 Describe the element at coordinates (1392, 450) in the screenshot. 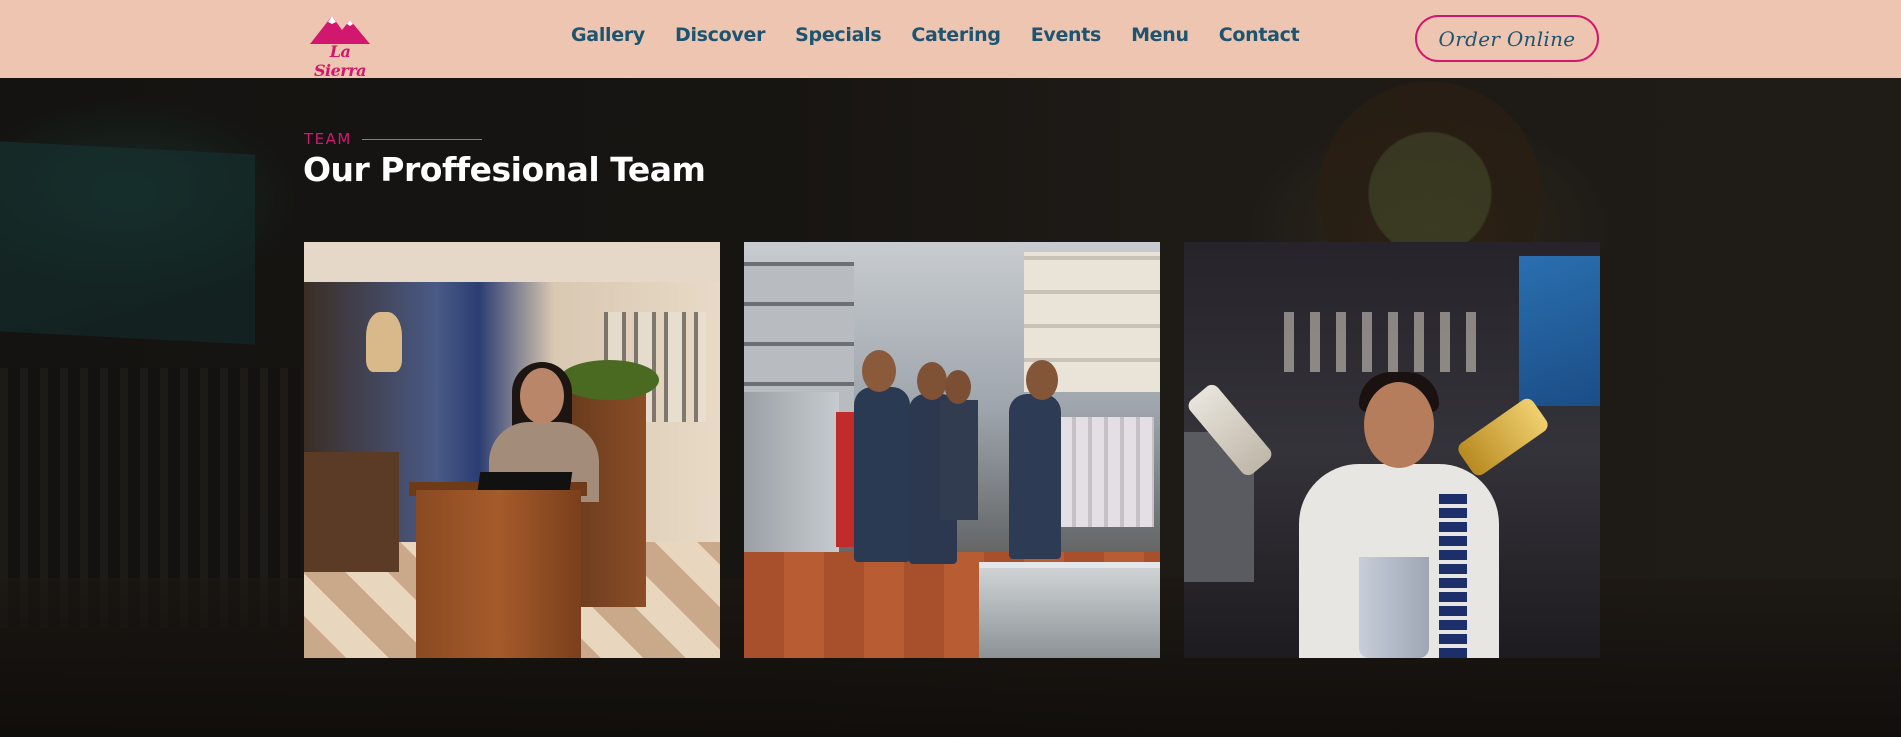

I see `team-card-bartender` at that location.